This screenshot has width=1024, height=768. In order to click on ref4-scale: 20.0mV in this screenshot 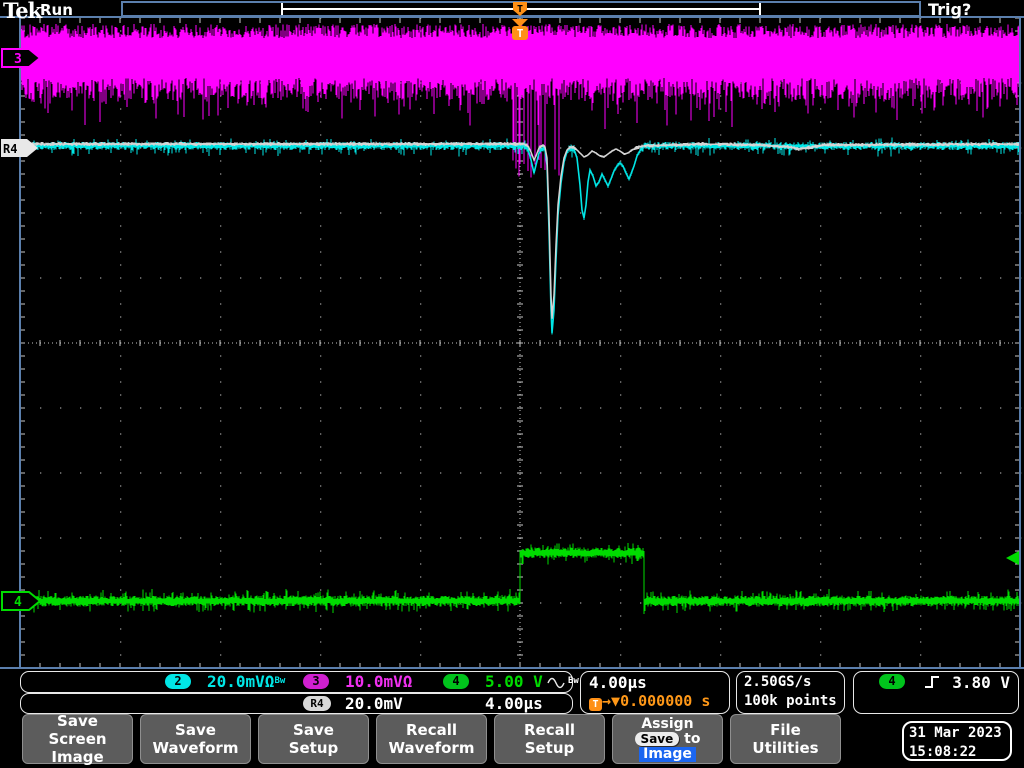, I will do `click(374, 703)`.